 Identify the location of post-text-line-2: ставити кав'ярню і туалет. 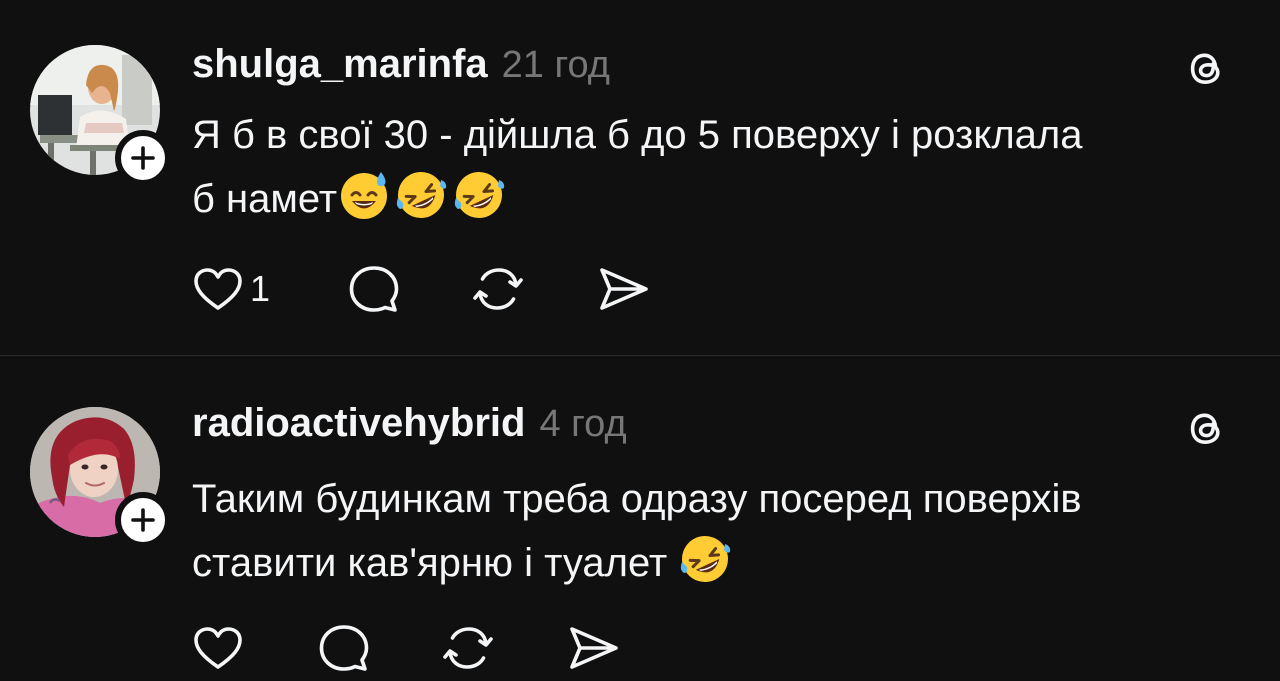
(722, 563).